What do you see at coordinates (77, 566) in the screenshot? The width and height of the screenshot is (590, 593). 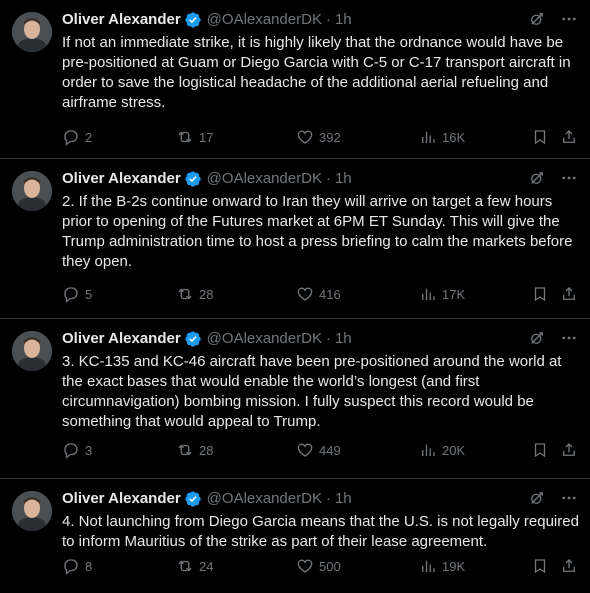 I see `reply-button: 8` at bounding box center [77, 566].